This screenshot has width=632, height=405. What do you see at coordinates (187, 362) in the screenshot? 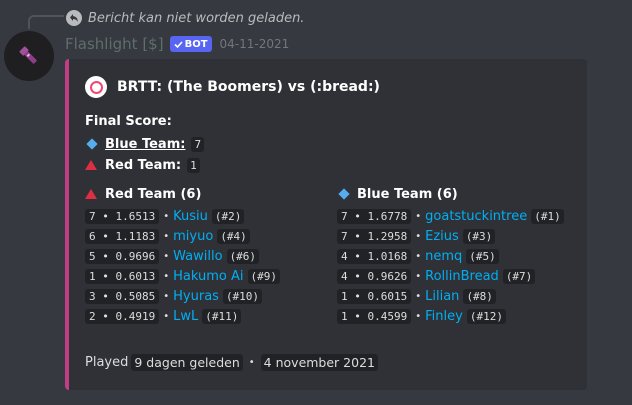
I see `footer-relative-time: 9 dagen geleden` at bounding box center [187, 362].